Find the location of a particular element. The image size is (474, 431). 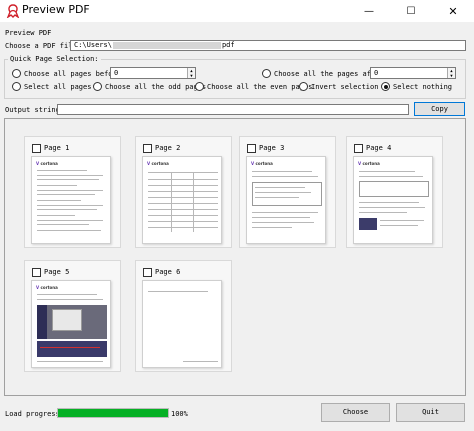

page-card: Page 3 V cortona is located at coordinates (287, 192).